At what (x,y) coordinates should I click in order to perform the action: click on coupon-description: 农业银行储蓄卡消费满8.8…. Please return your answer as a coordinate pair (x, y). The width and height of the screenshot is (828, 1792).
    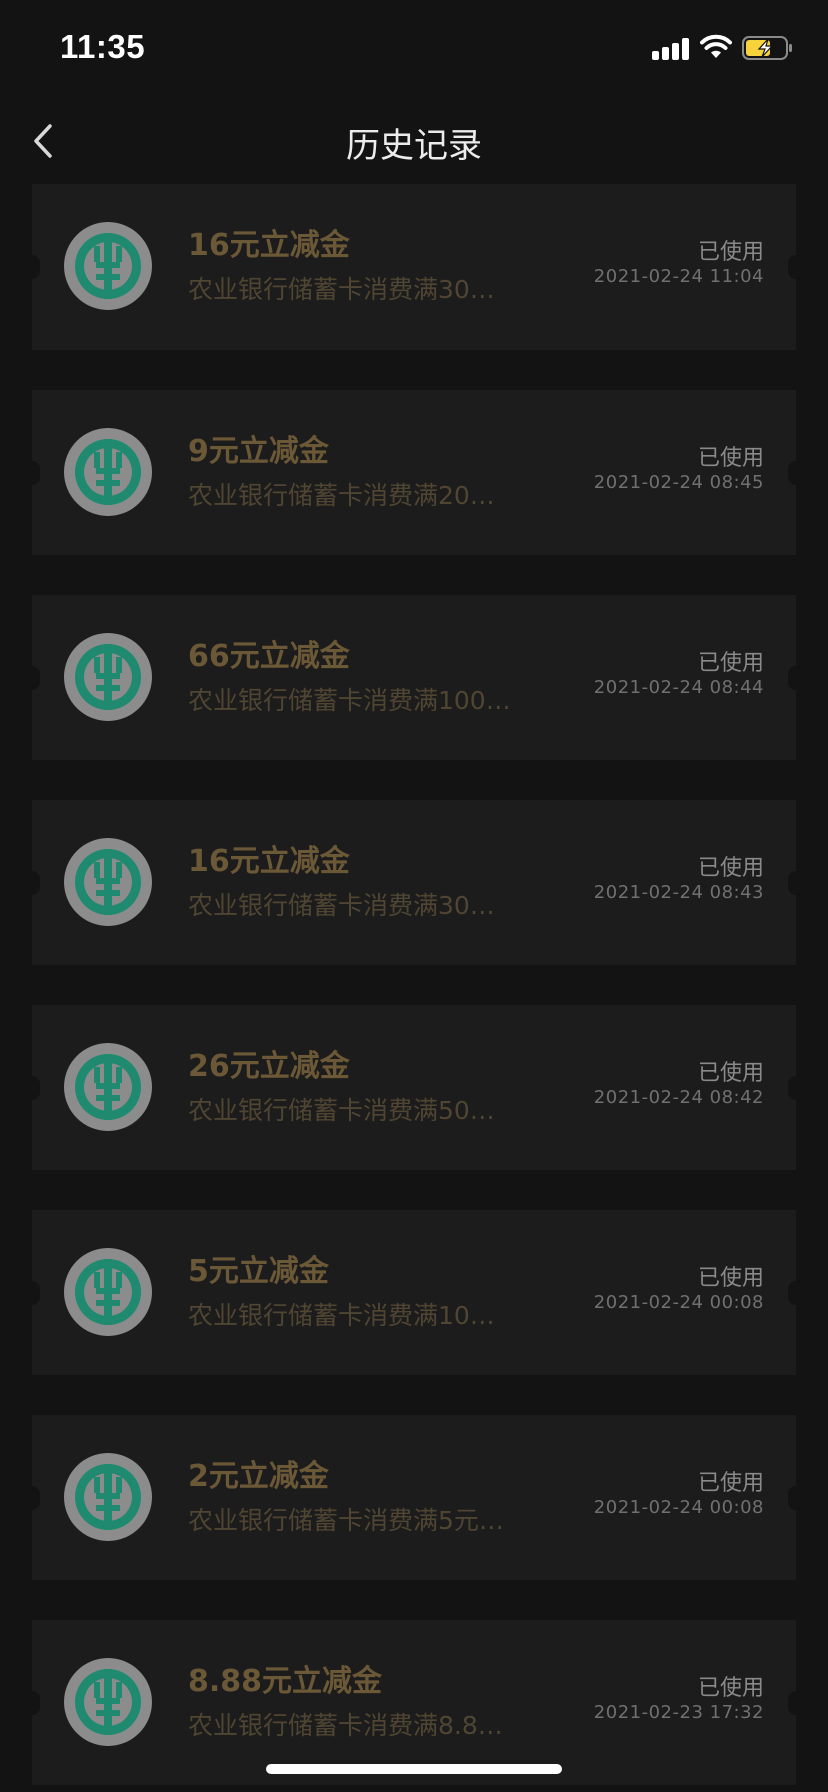
    Looking at the image, I should click on (345, 1725).